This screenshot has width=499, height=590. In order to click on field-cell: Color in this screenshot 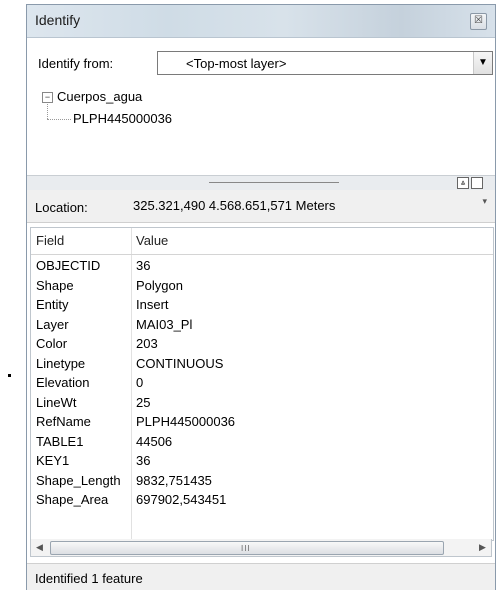, I will do `click(52, 343)`.